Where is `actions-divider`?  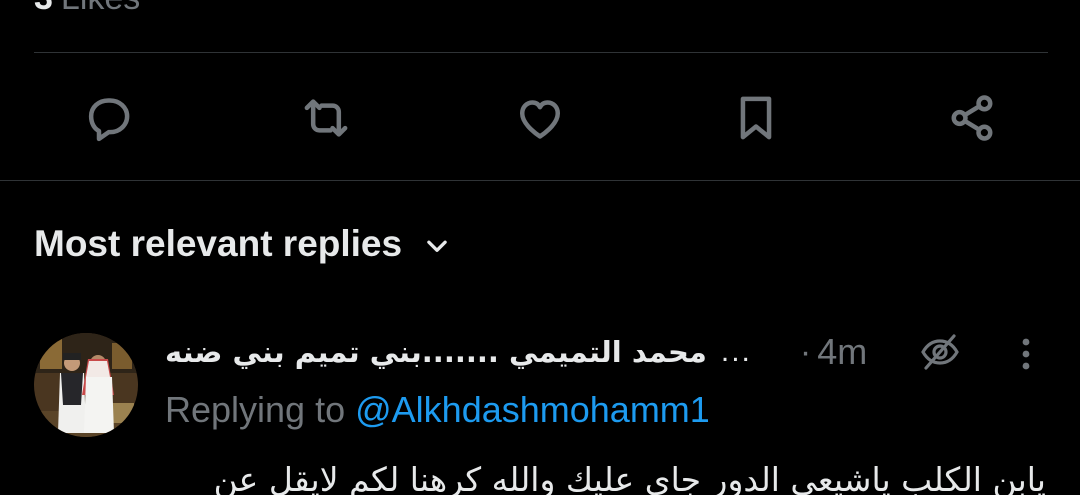 actions-divider is located at coordinates (540, 180).